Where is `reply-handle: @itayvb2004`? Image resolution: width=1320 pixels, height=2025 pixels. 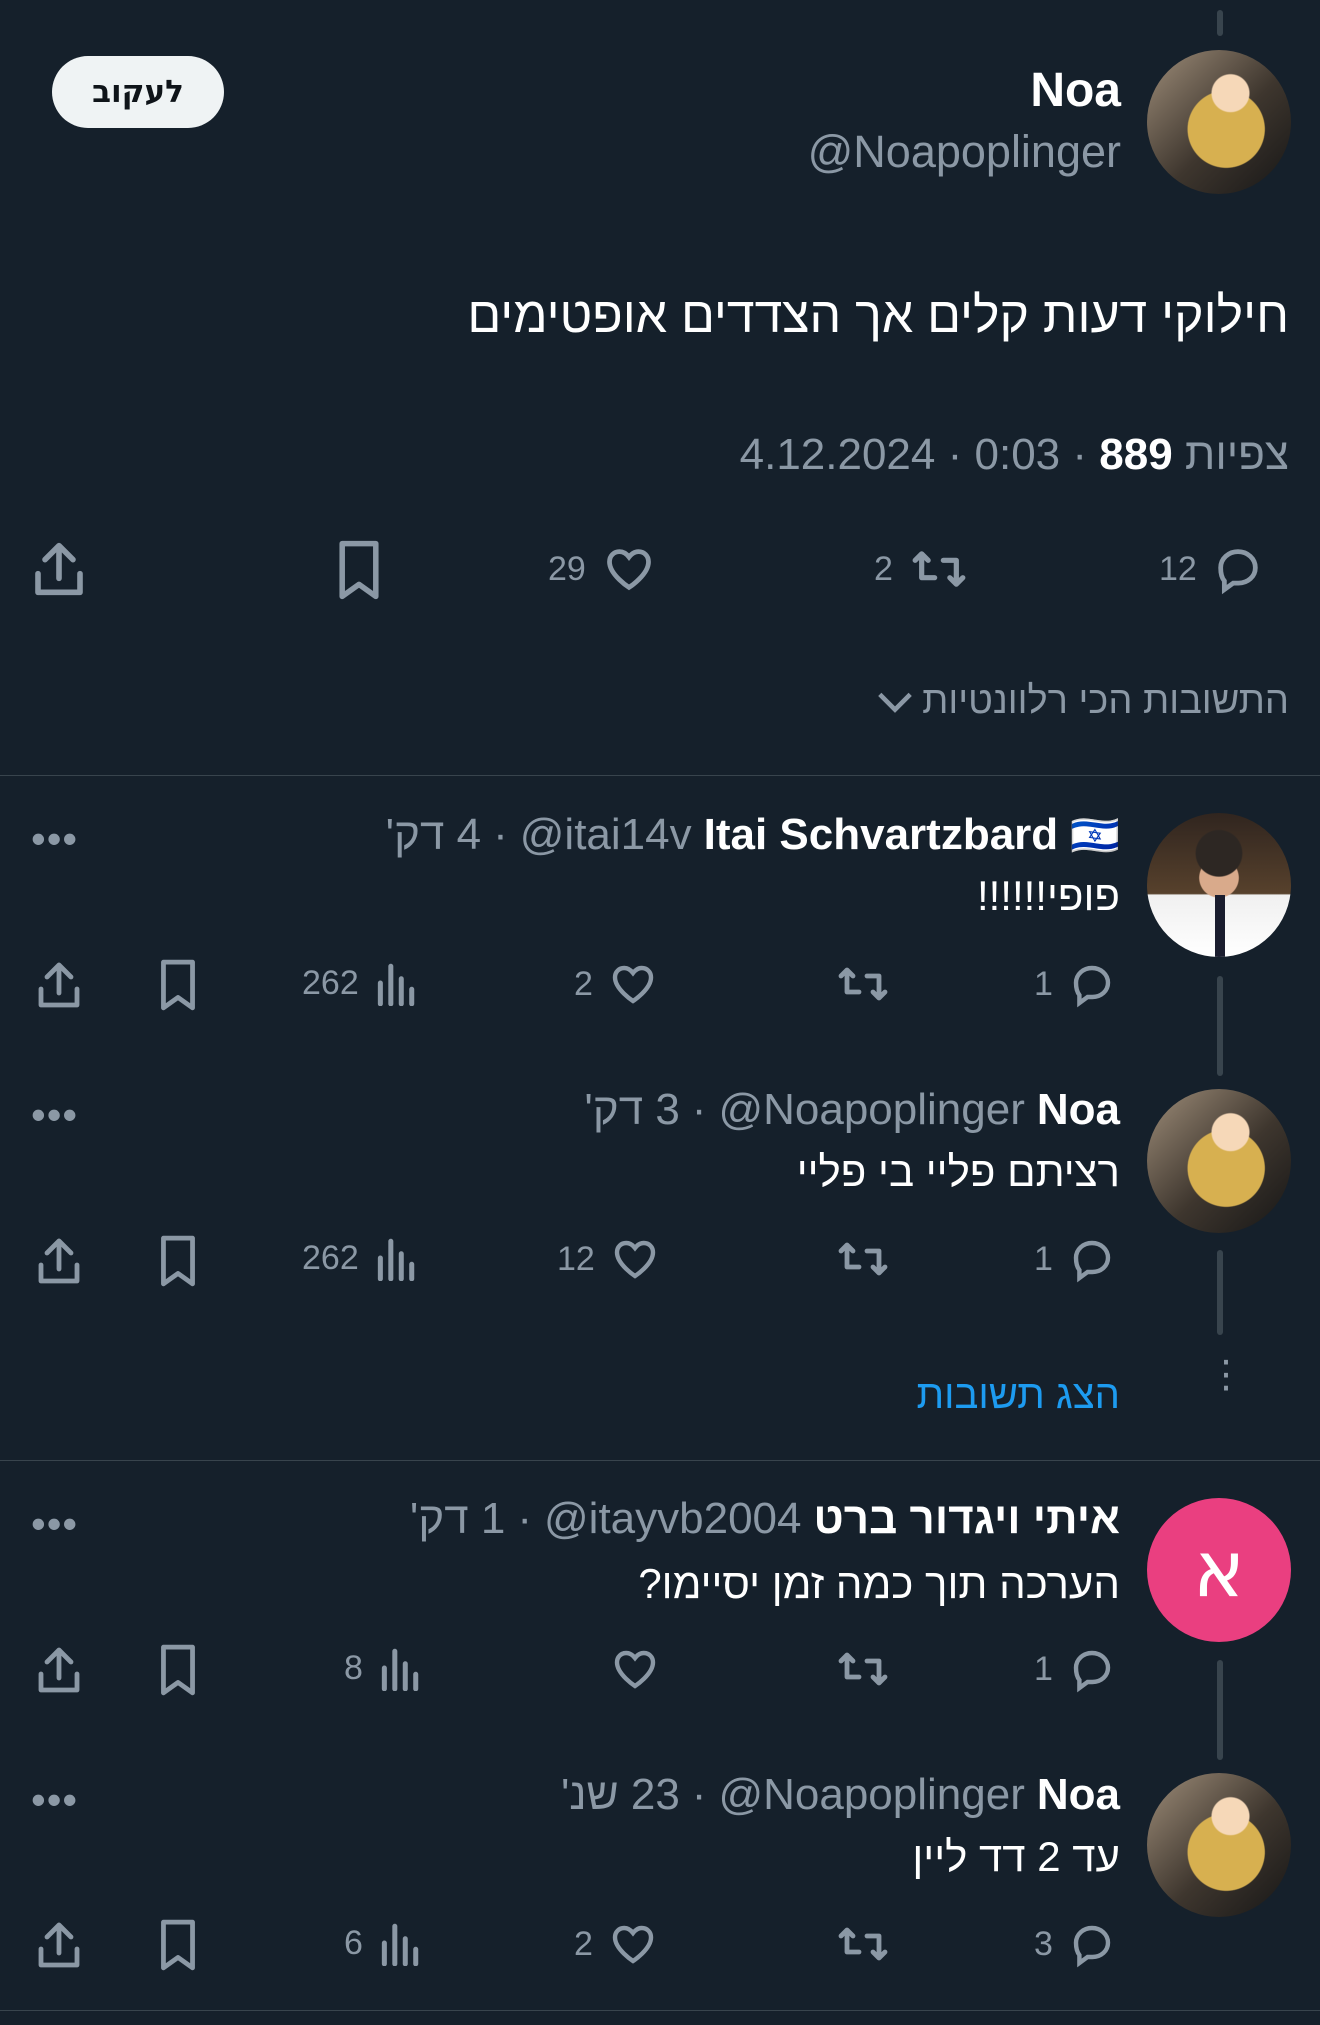
reply-handle: @itayvb2004 is located at coordinates (673, 1519).